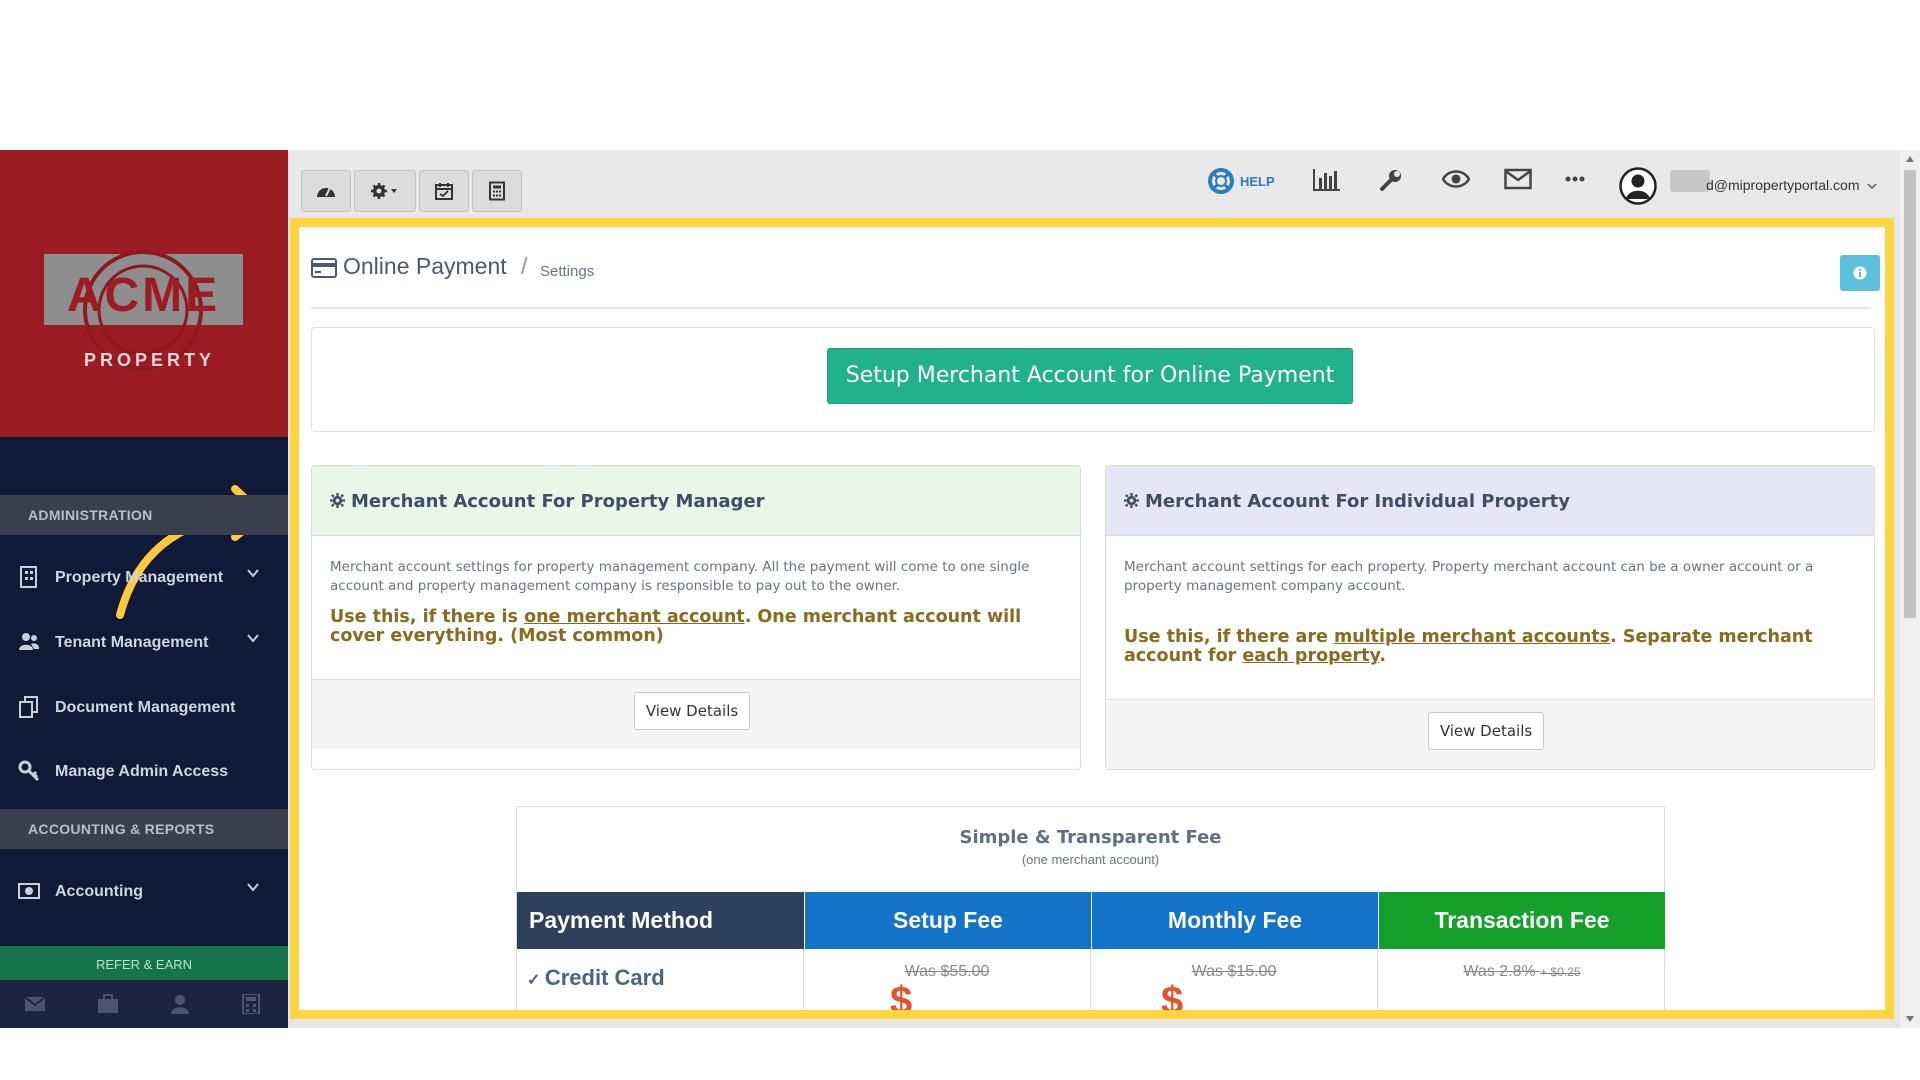  I want to click on building-icon, so click(28, 577).